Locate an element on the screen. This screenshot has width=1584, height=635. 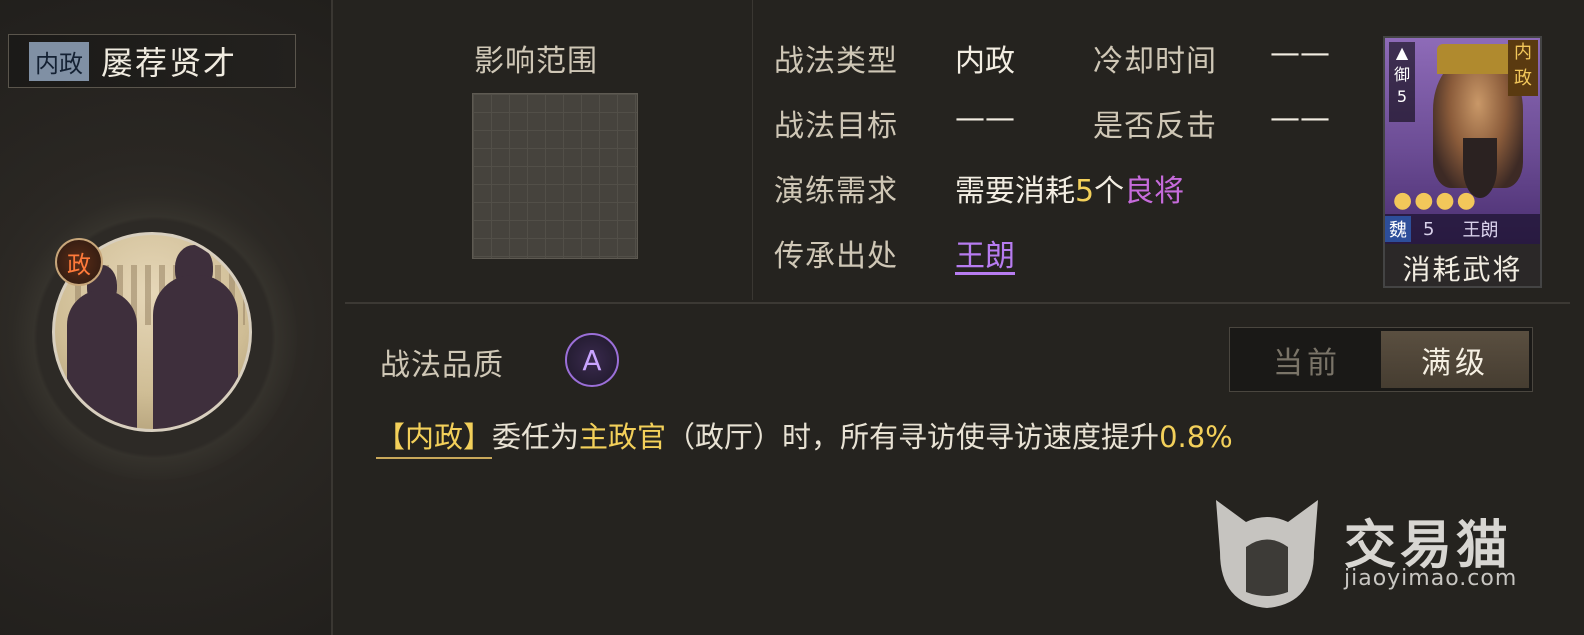
quality-label: 战法品质 is located at coordinates (442, 365).